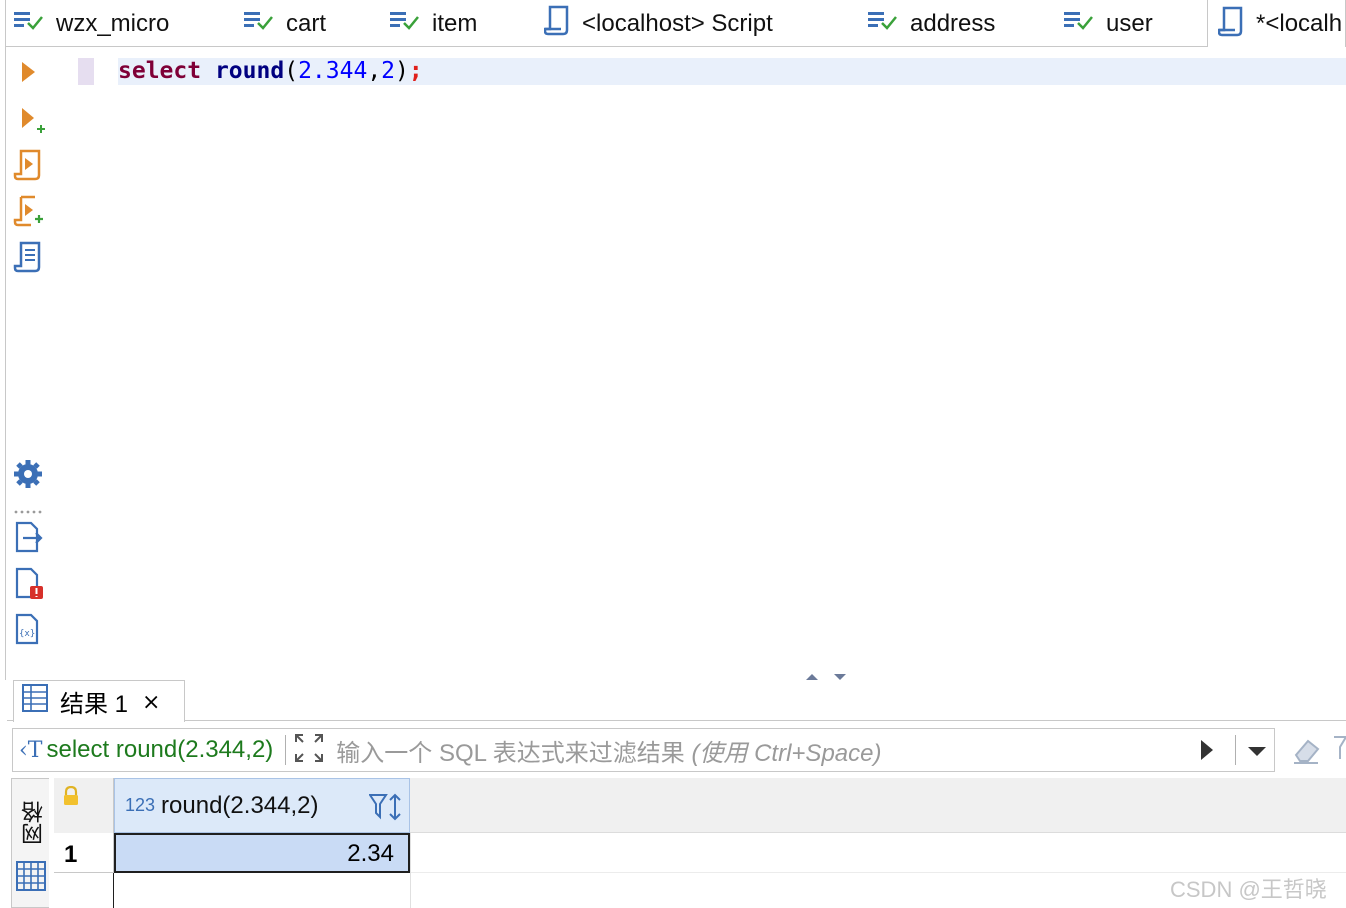  Describe the element at coordinates (291, 71) in the screenshot. I see `sql-paren-open: (` at that location.